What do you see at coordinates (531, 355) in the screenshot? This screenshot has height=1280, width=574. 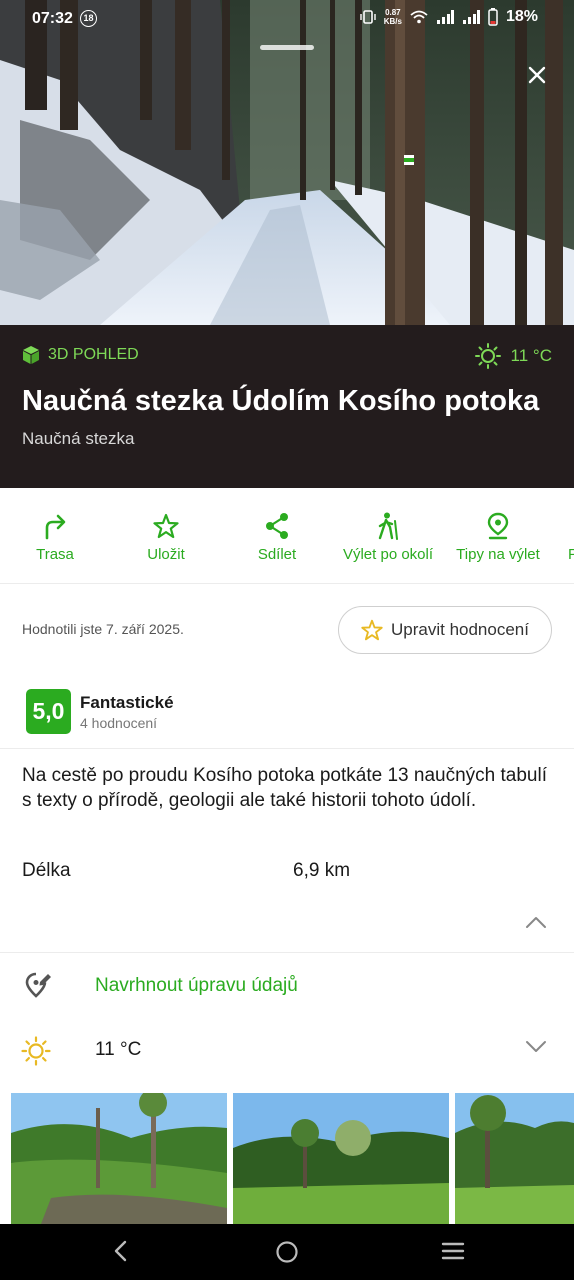 I see `header-temperature: 11 °C` at bounding box center [531, 355].